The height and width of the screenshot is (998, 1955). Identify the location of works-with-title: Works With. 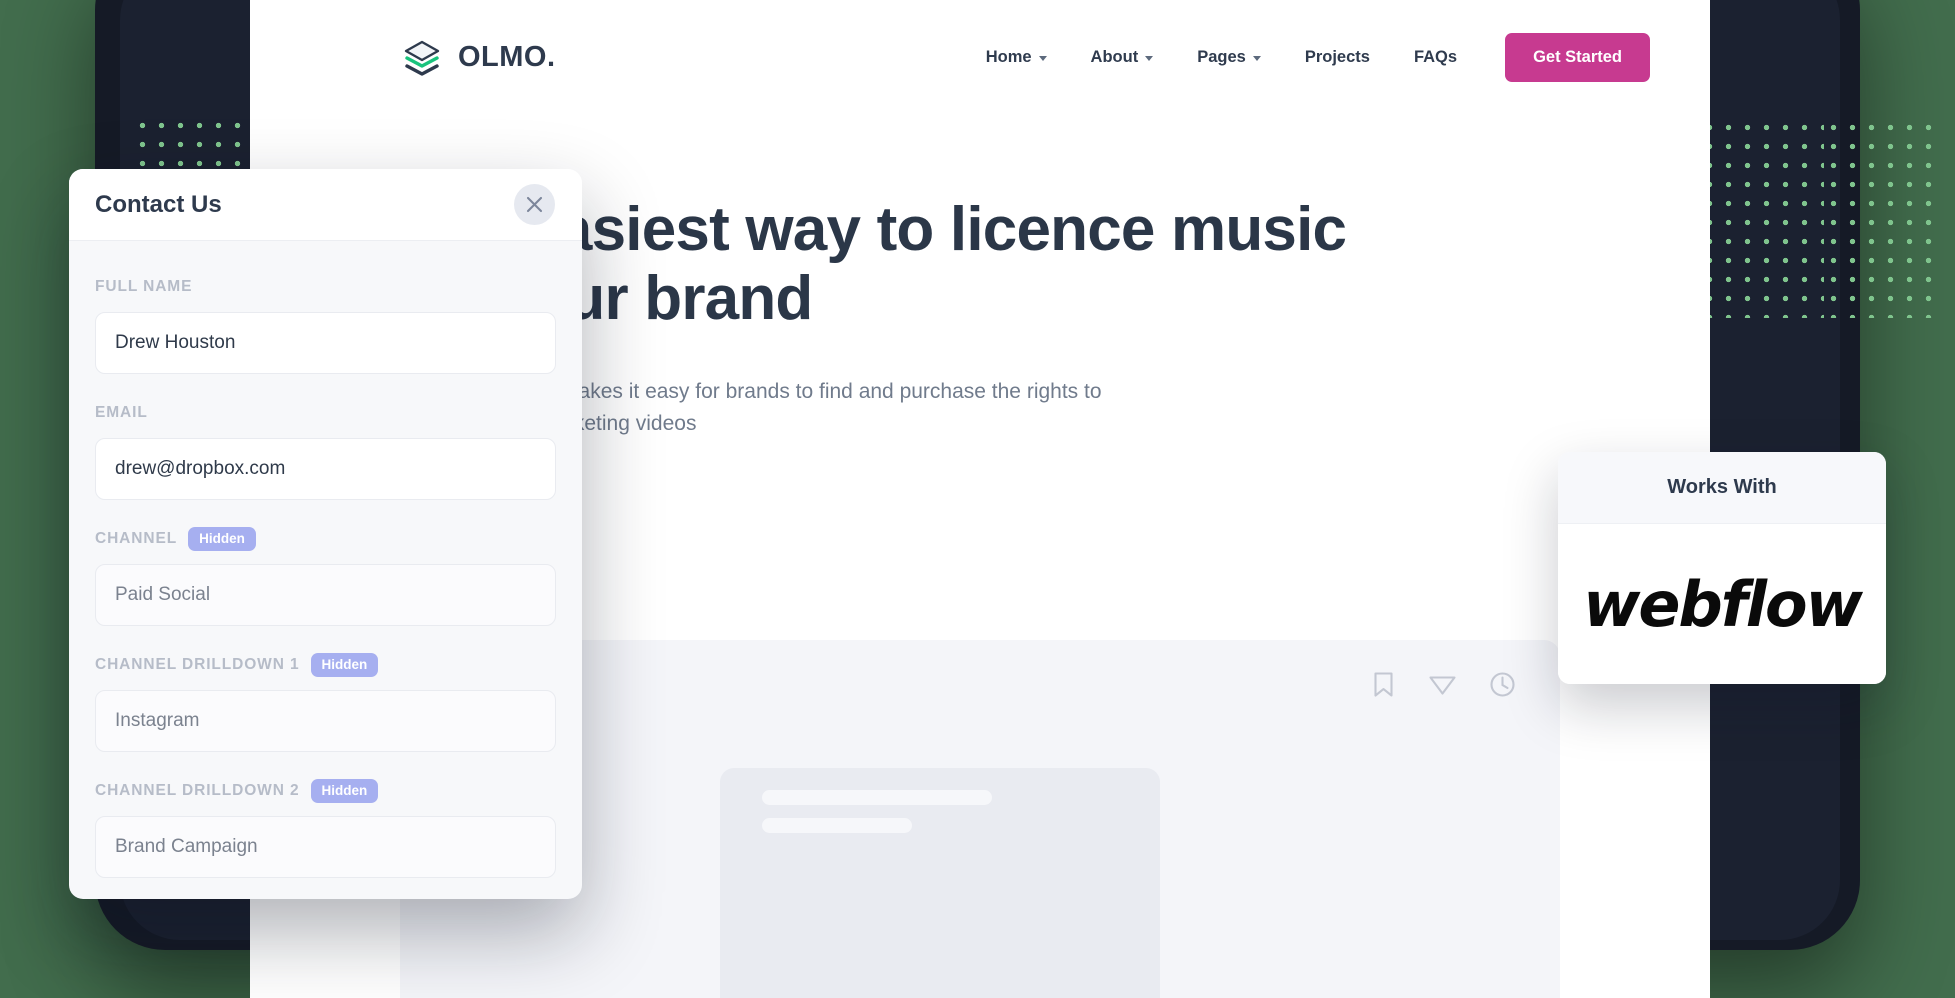
(1722, 488).